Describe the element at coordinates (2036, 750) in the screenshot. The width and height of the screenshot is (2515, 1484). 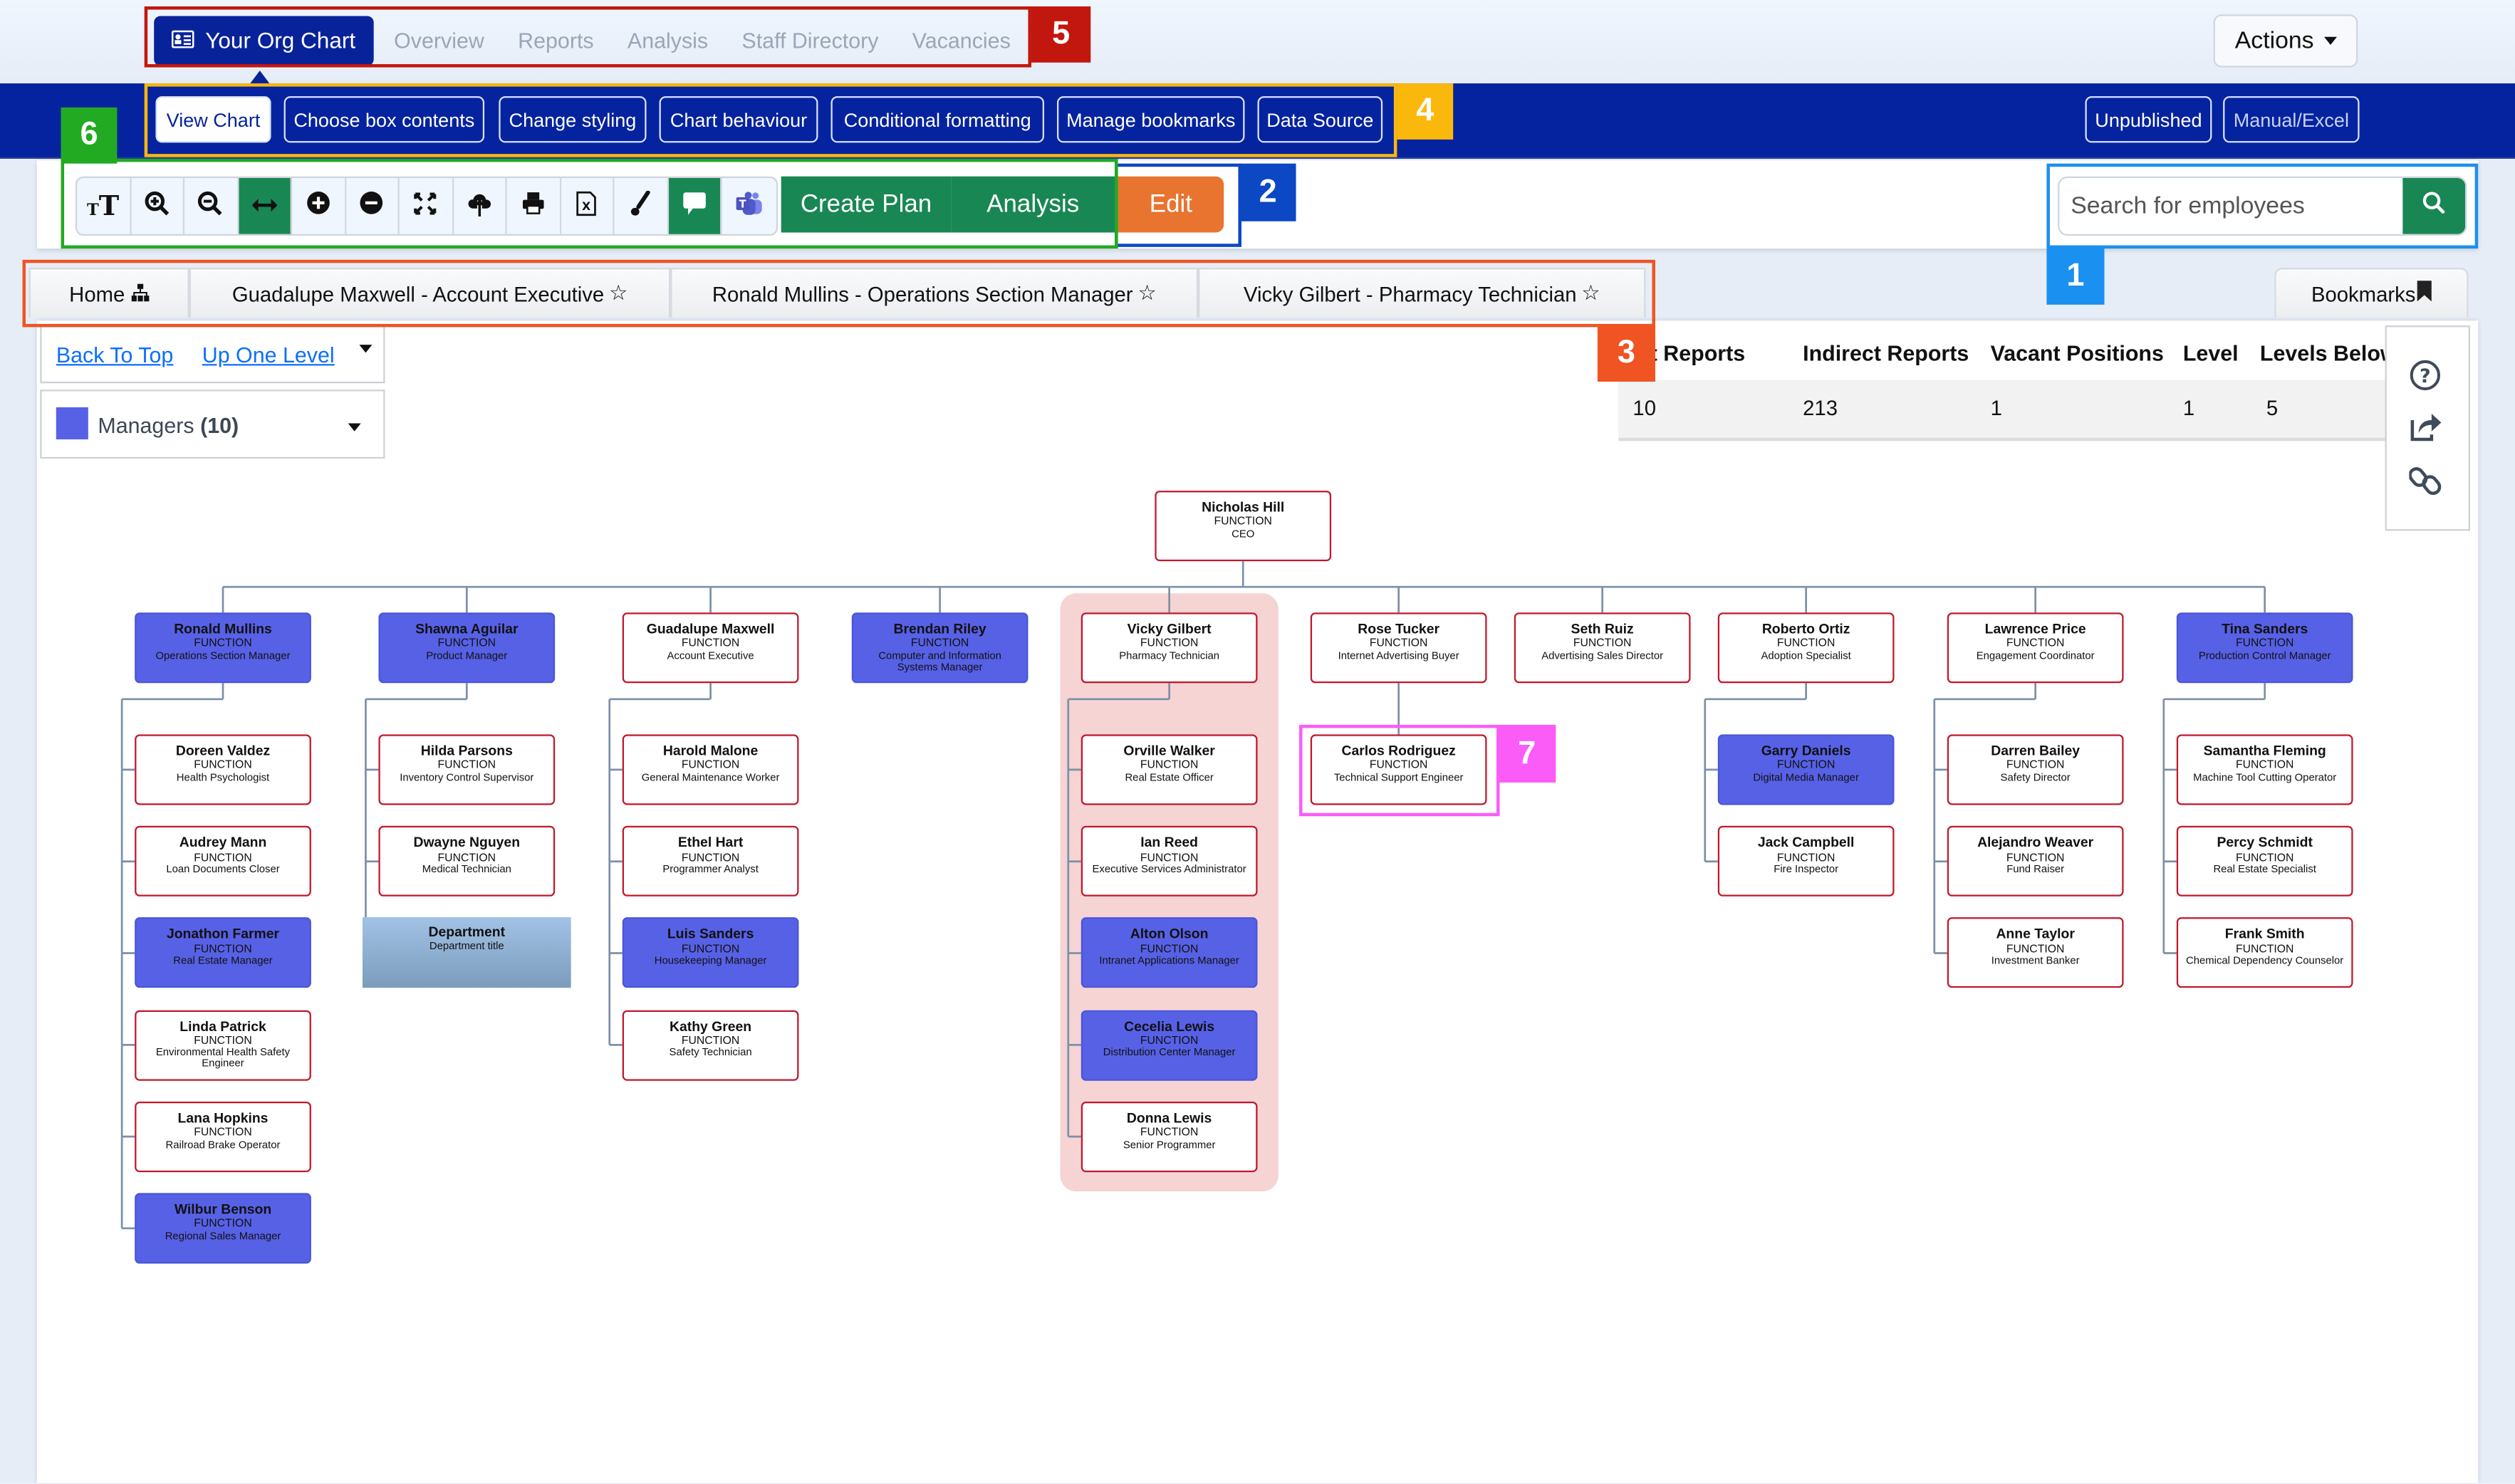
I see `employee-name: Darren Bailey` at that location.